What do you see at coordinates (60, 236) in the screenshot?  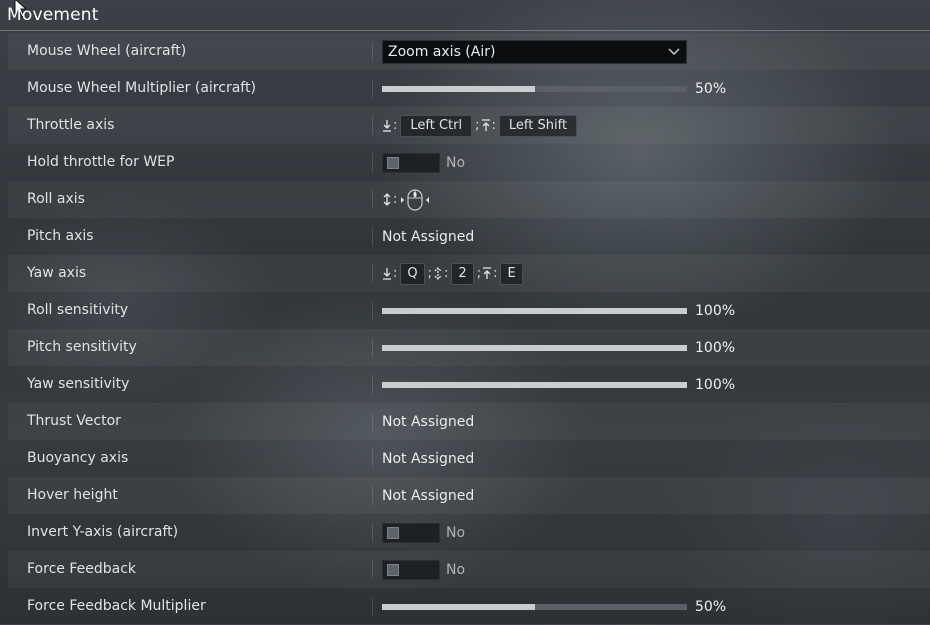 I see `setting-label: Pitch axis` at bounding box center [60, 236].